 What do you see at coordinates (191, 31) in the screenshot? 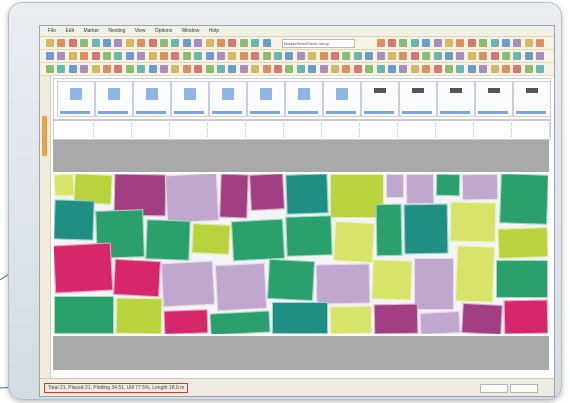
I see `menu-item-window: Window` at bounding box center [191, 31].